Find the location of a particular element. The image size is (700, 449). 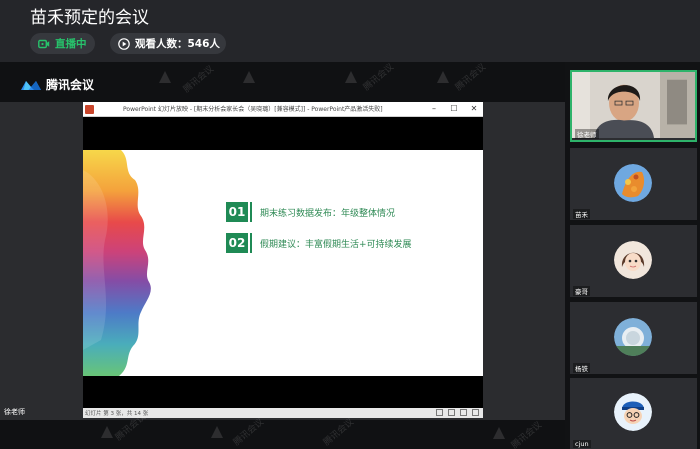

participant-tile-1: 徐老师 is located at coordinates (633, 106).